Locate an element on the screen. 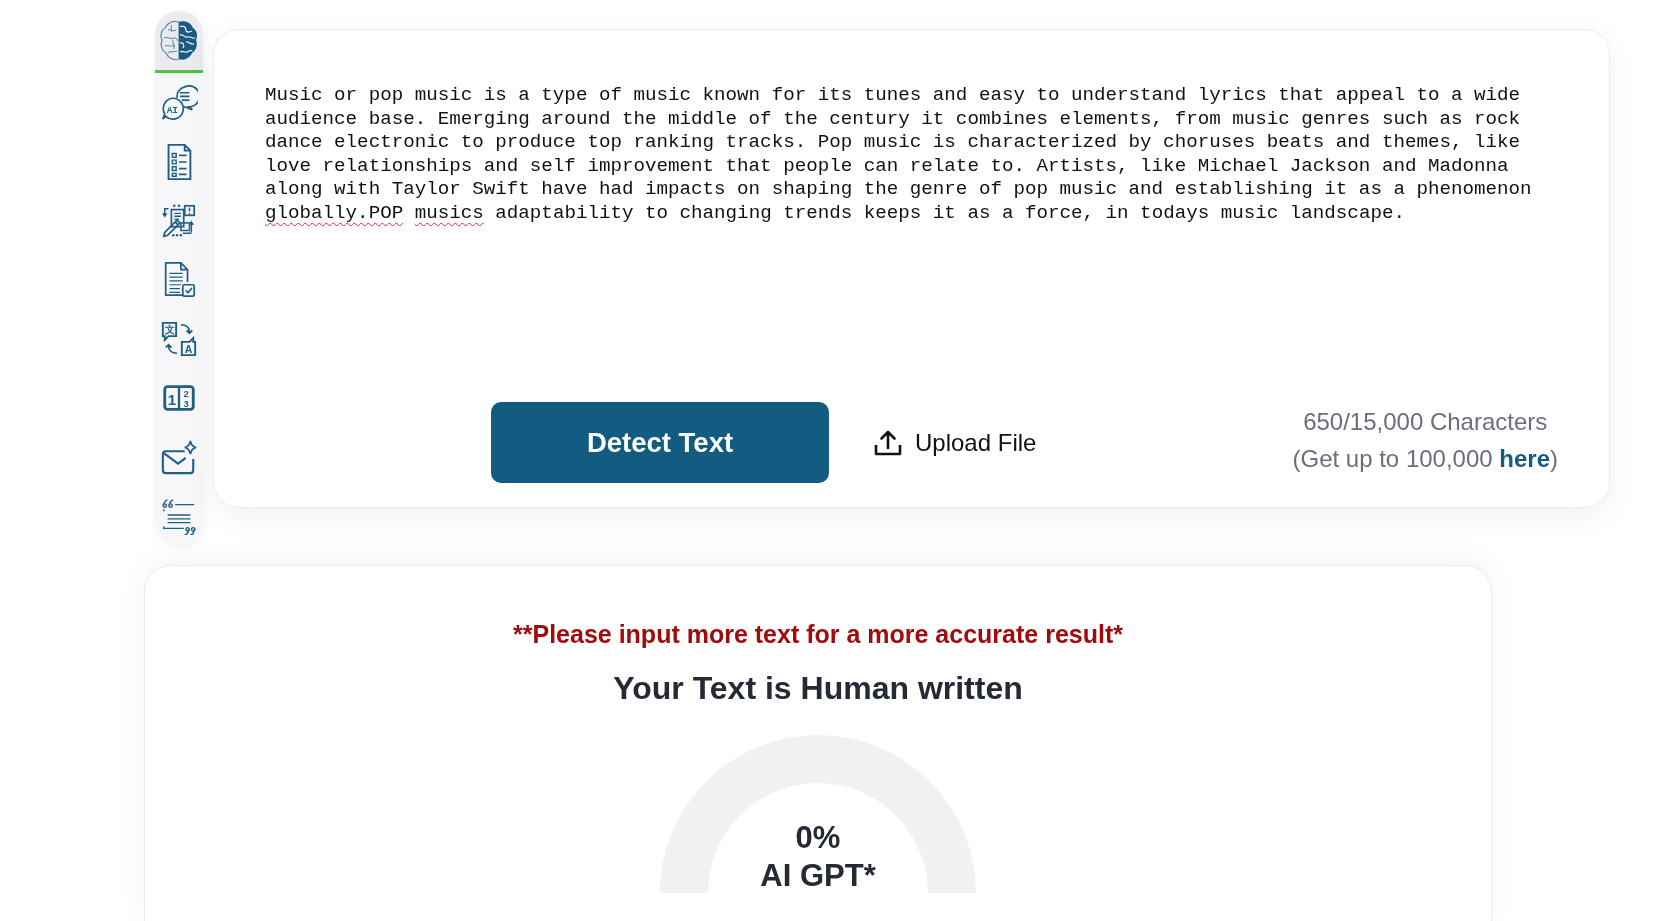 The height and width of the screenshot is (921, 1677). detect-text-button: Detect Text is located at coordinates (660, 442).